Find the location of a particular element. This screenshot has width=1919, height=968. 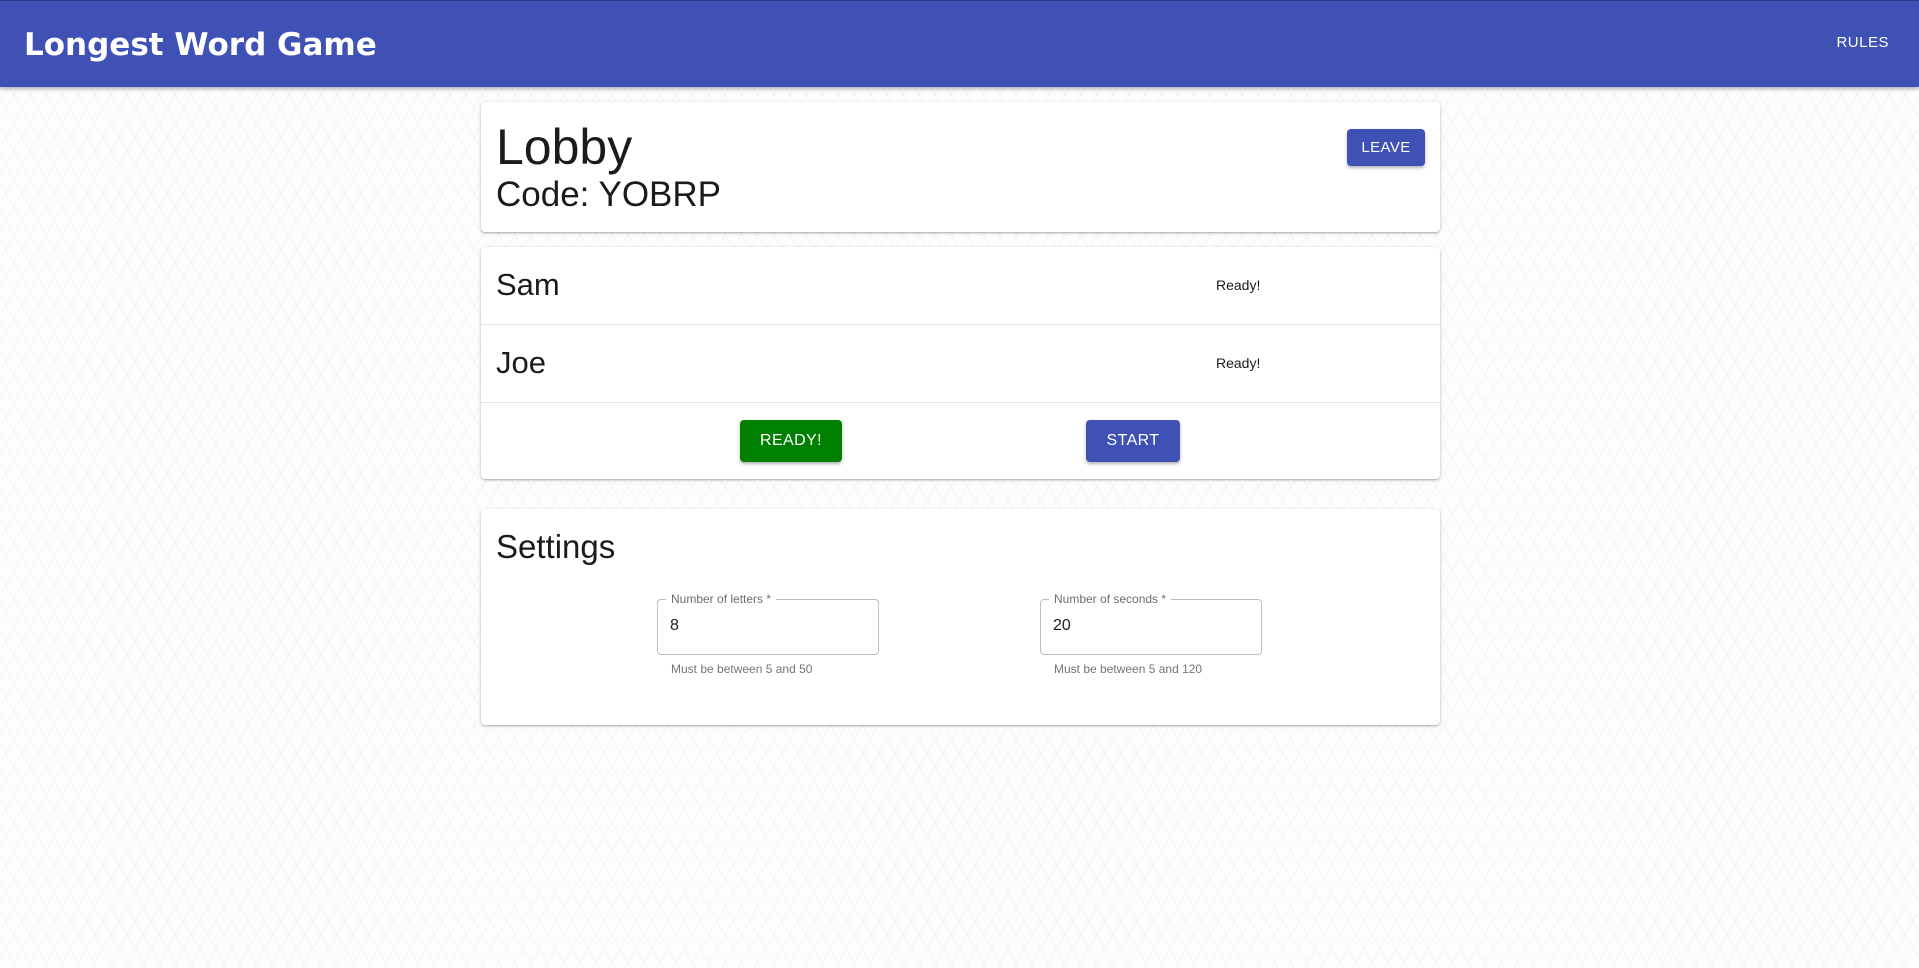

ready-button: READY! is located at coordinates (791, 441).